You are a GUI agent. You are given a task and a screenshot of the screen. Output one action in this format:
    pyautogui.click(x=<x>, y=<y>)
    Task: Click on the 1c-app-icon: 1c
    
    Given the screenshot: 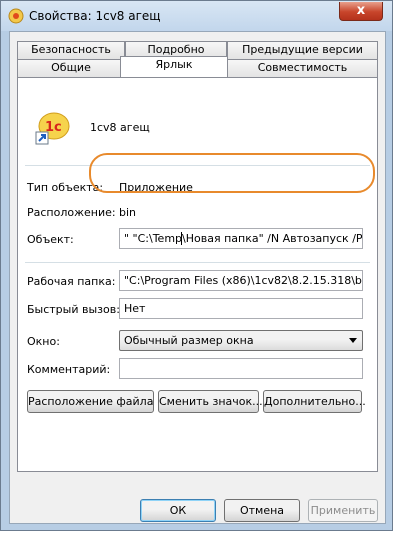 What is the action you would take?
    pyautogui.click(x=52, y=128)
    